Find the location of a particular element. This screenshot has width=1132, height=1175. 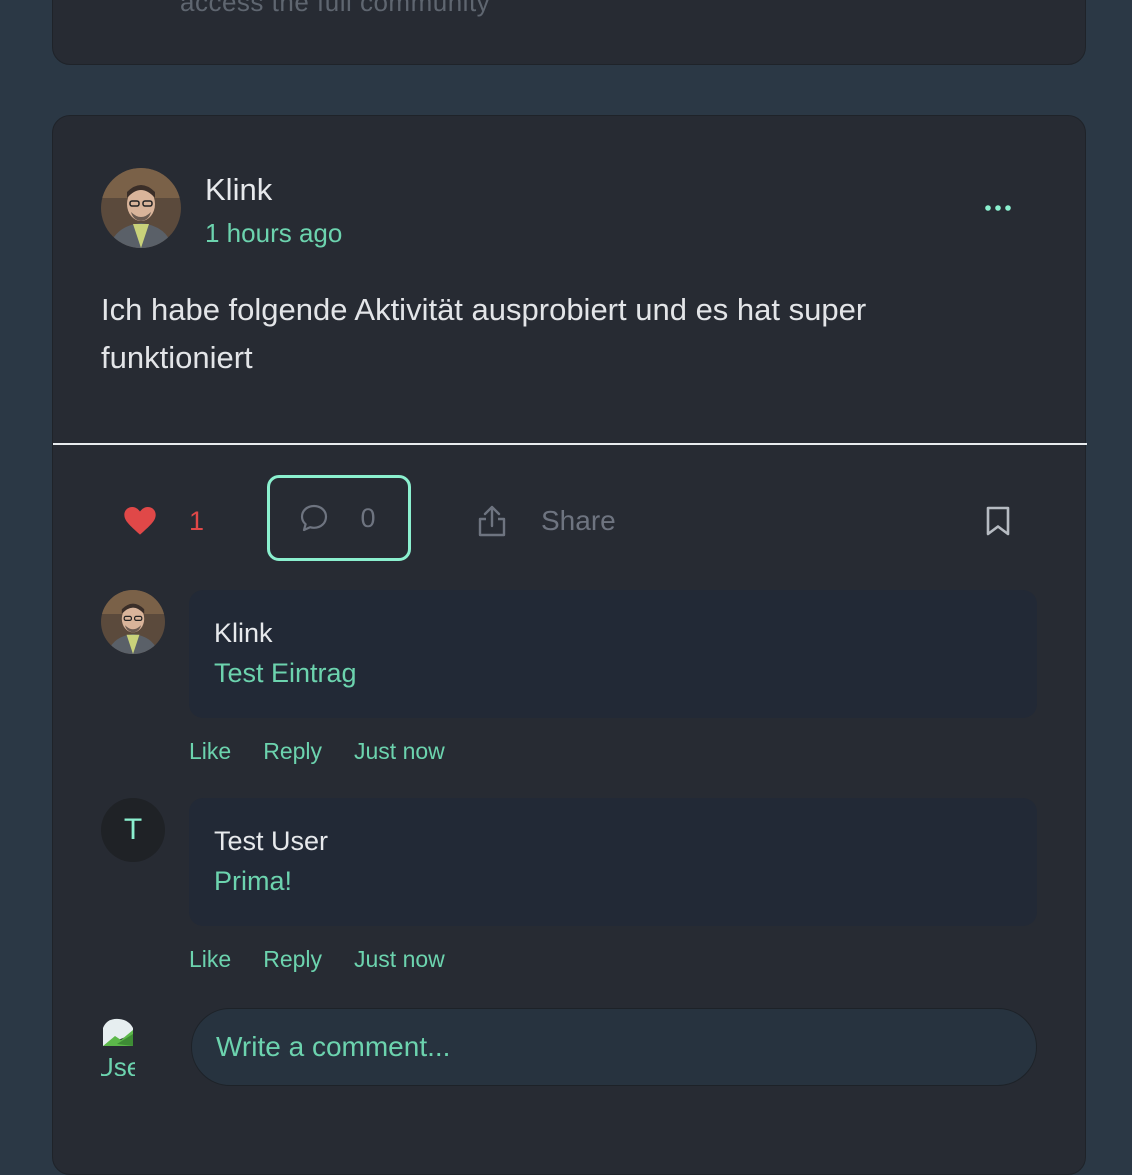

divider is located at coordinates (570, 444).